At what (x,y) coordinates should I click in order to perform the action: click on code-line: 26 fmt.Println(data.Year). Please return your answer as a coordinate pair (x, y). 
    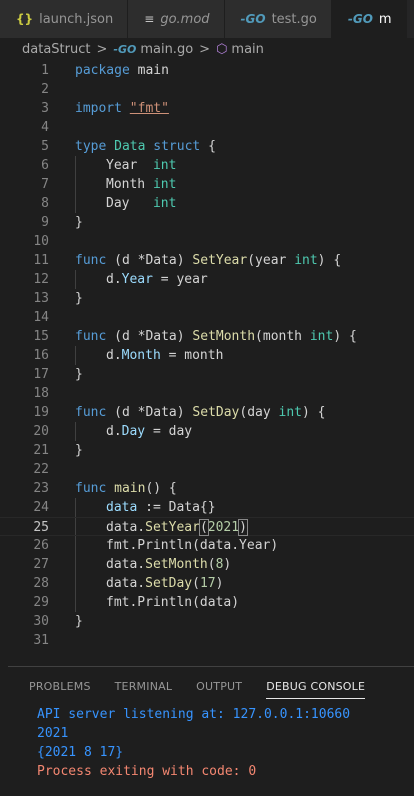
    Looking at the image, I should click on (207, 545).